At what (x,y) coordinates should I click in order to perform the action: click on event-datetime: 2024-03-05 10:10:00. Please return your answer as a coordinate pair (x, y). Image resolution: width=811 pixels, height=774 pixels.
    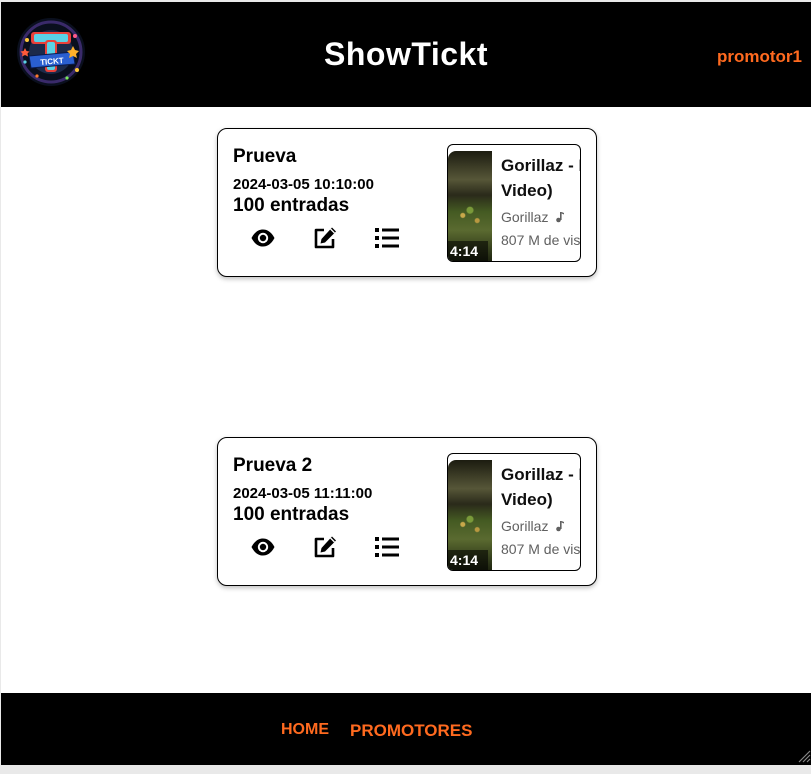
    Looking at the image, I should click on (303, 184).